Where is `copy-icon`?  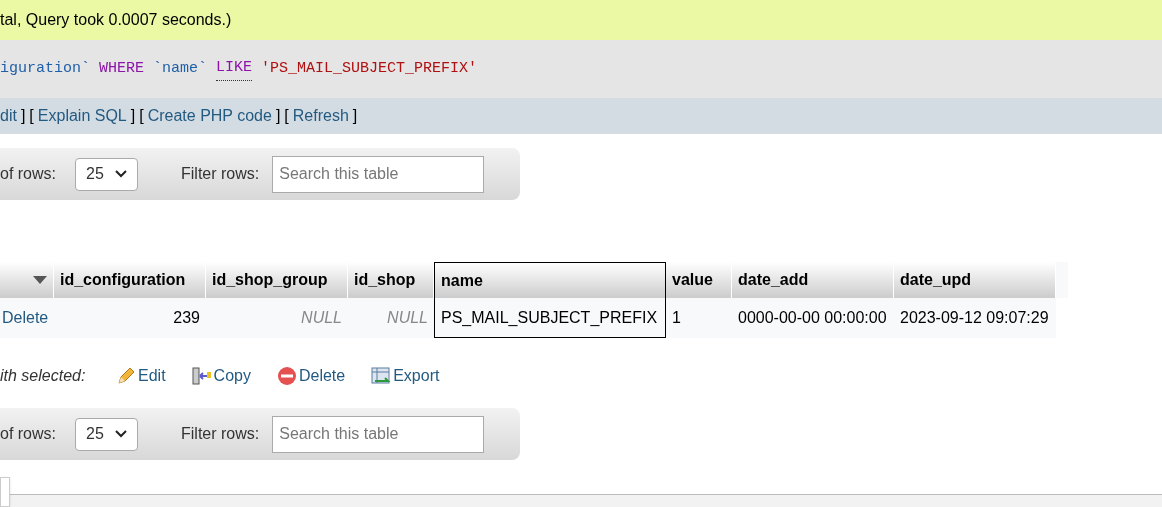 copy-icon is located at coordinates (201, 376).